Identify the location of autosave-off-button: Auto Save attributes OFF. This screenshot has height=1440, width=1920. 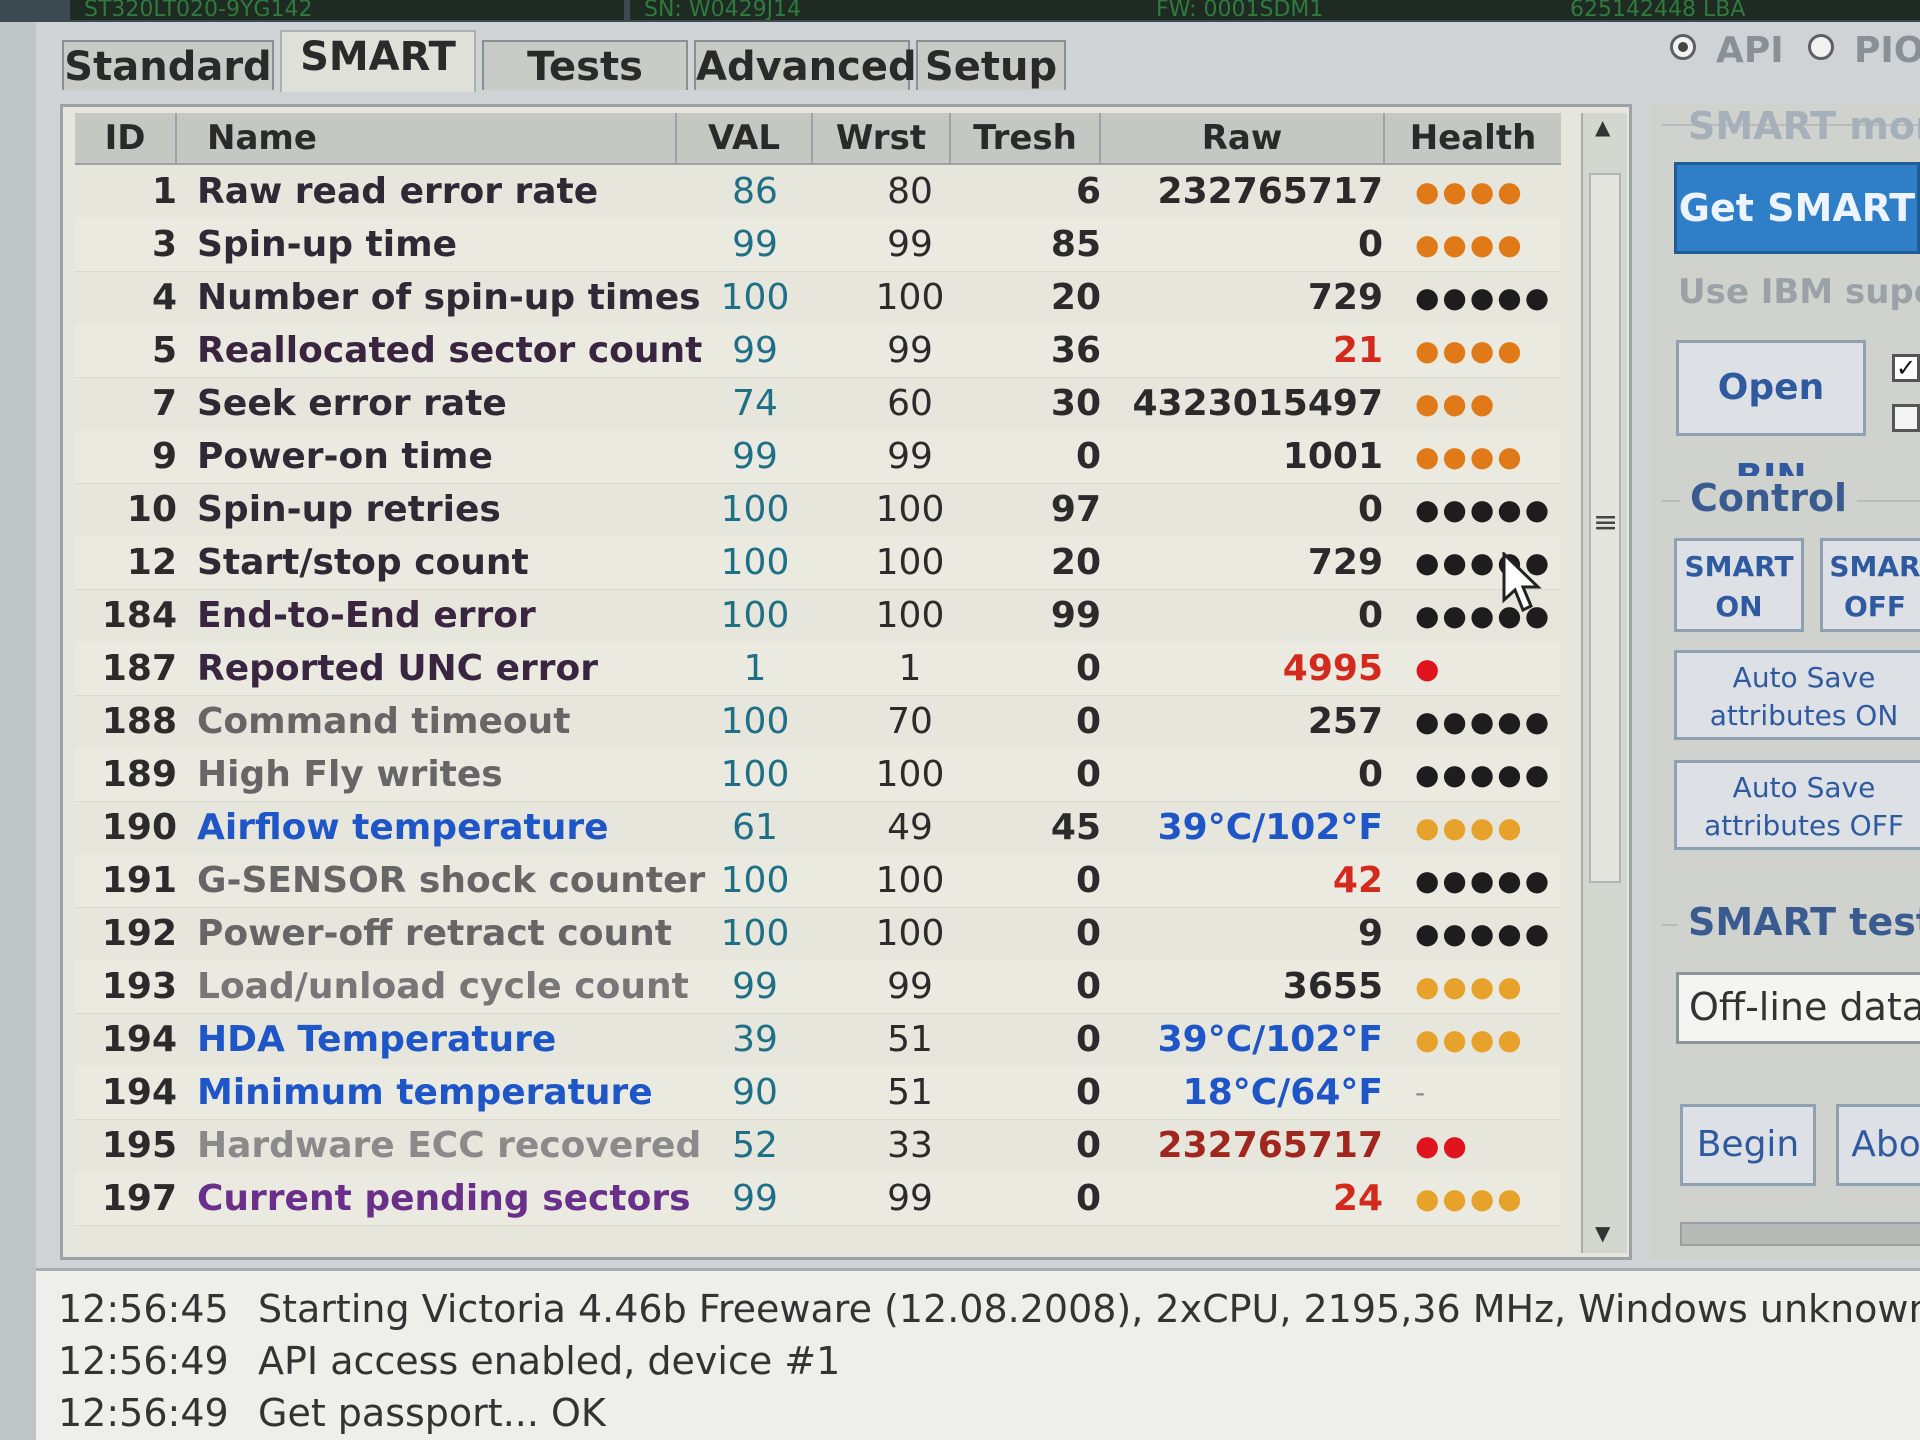
(1797, 805).